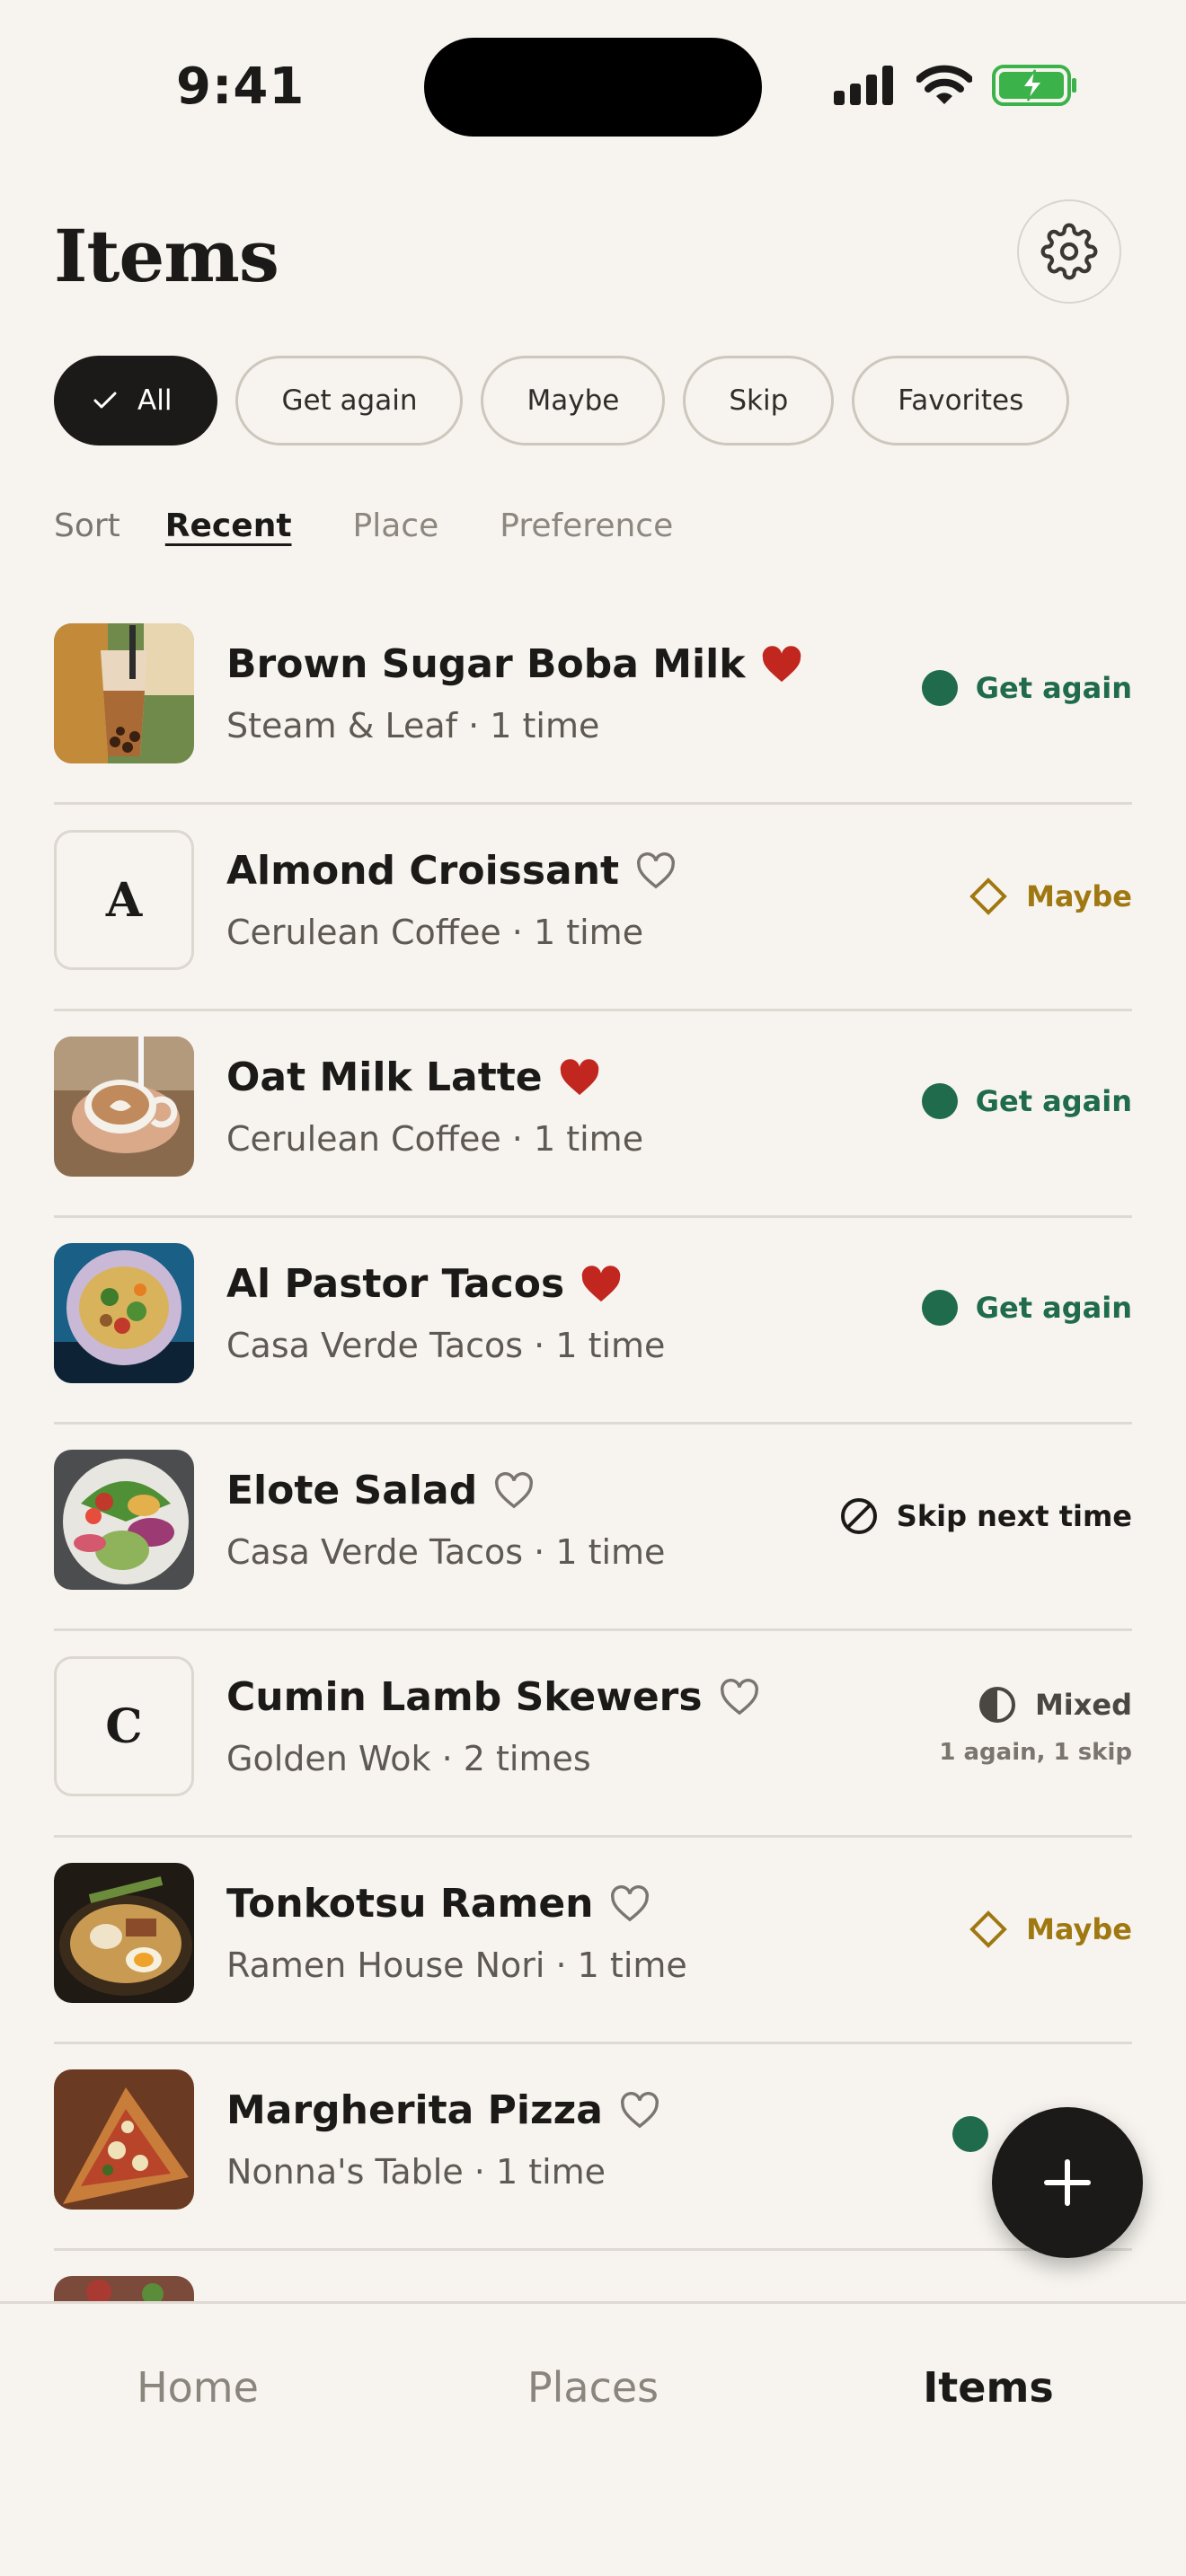 This screenshot has height=2576, width=1186. What do you see at coordinates (1083, 1705) in the screenshot?
I see `status-label: Mixed` at bounding box center [1083, 1705].